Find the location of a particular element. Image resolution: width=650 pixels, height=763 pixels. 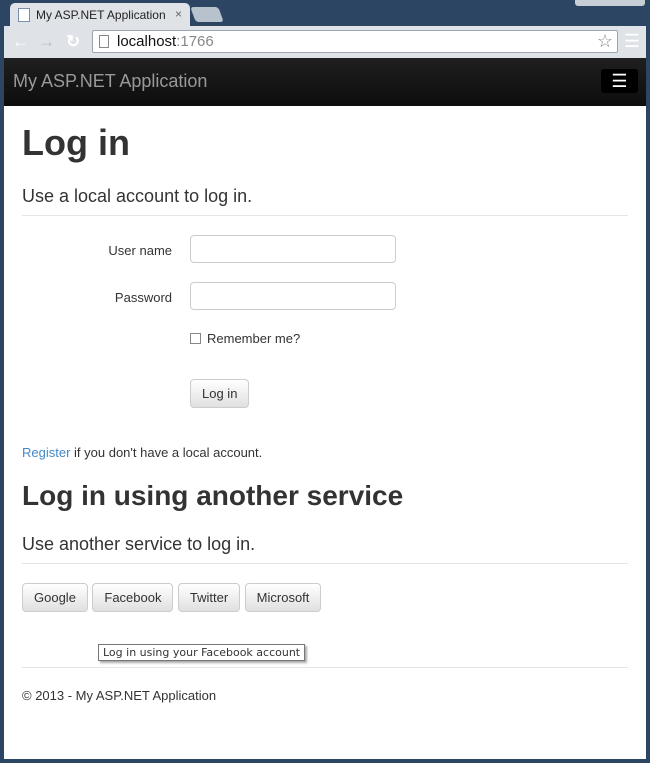

tab-strip: My ASP.NET Application × is located at coordinates (325, 13).